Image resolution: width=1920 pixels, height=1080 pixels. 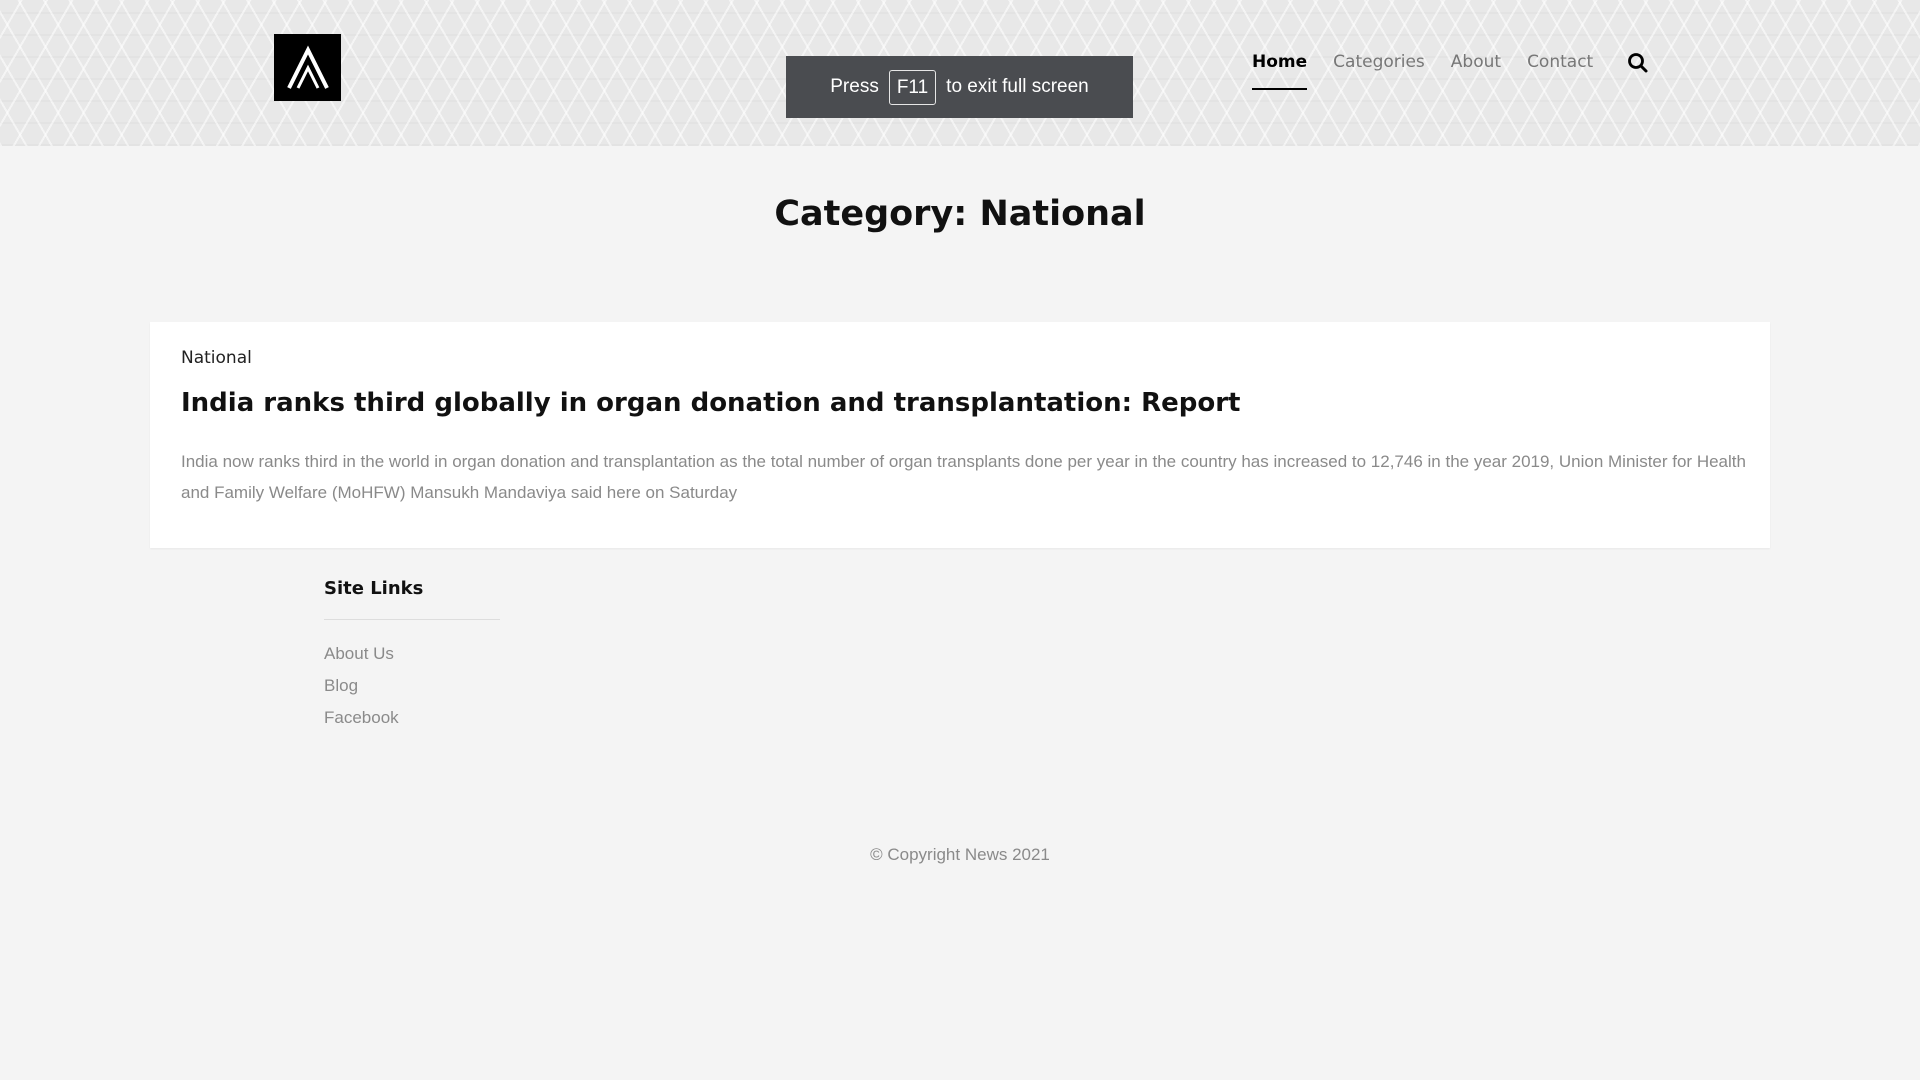 What do you see at coordinates (1379, 71) in the screenshot?
I see `nav-categories: Categories` at bounding box center [1379, 71].